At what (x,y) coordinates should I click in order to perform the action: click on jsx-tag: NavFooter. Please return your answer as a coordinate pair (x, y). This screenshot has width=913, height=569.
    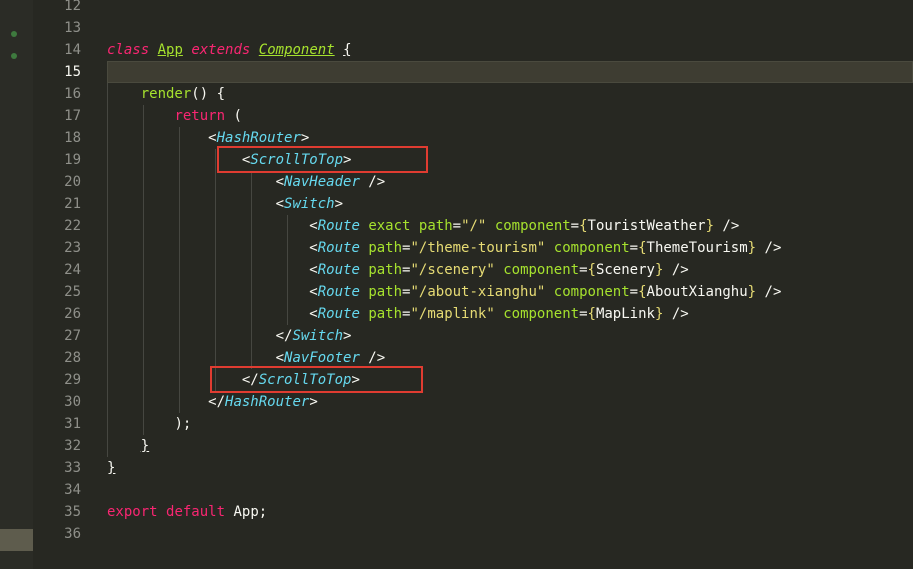
    Looking at the image, I should click on (322, 358).